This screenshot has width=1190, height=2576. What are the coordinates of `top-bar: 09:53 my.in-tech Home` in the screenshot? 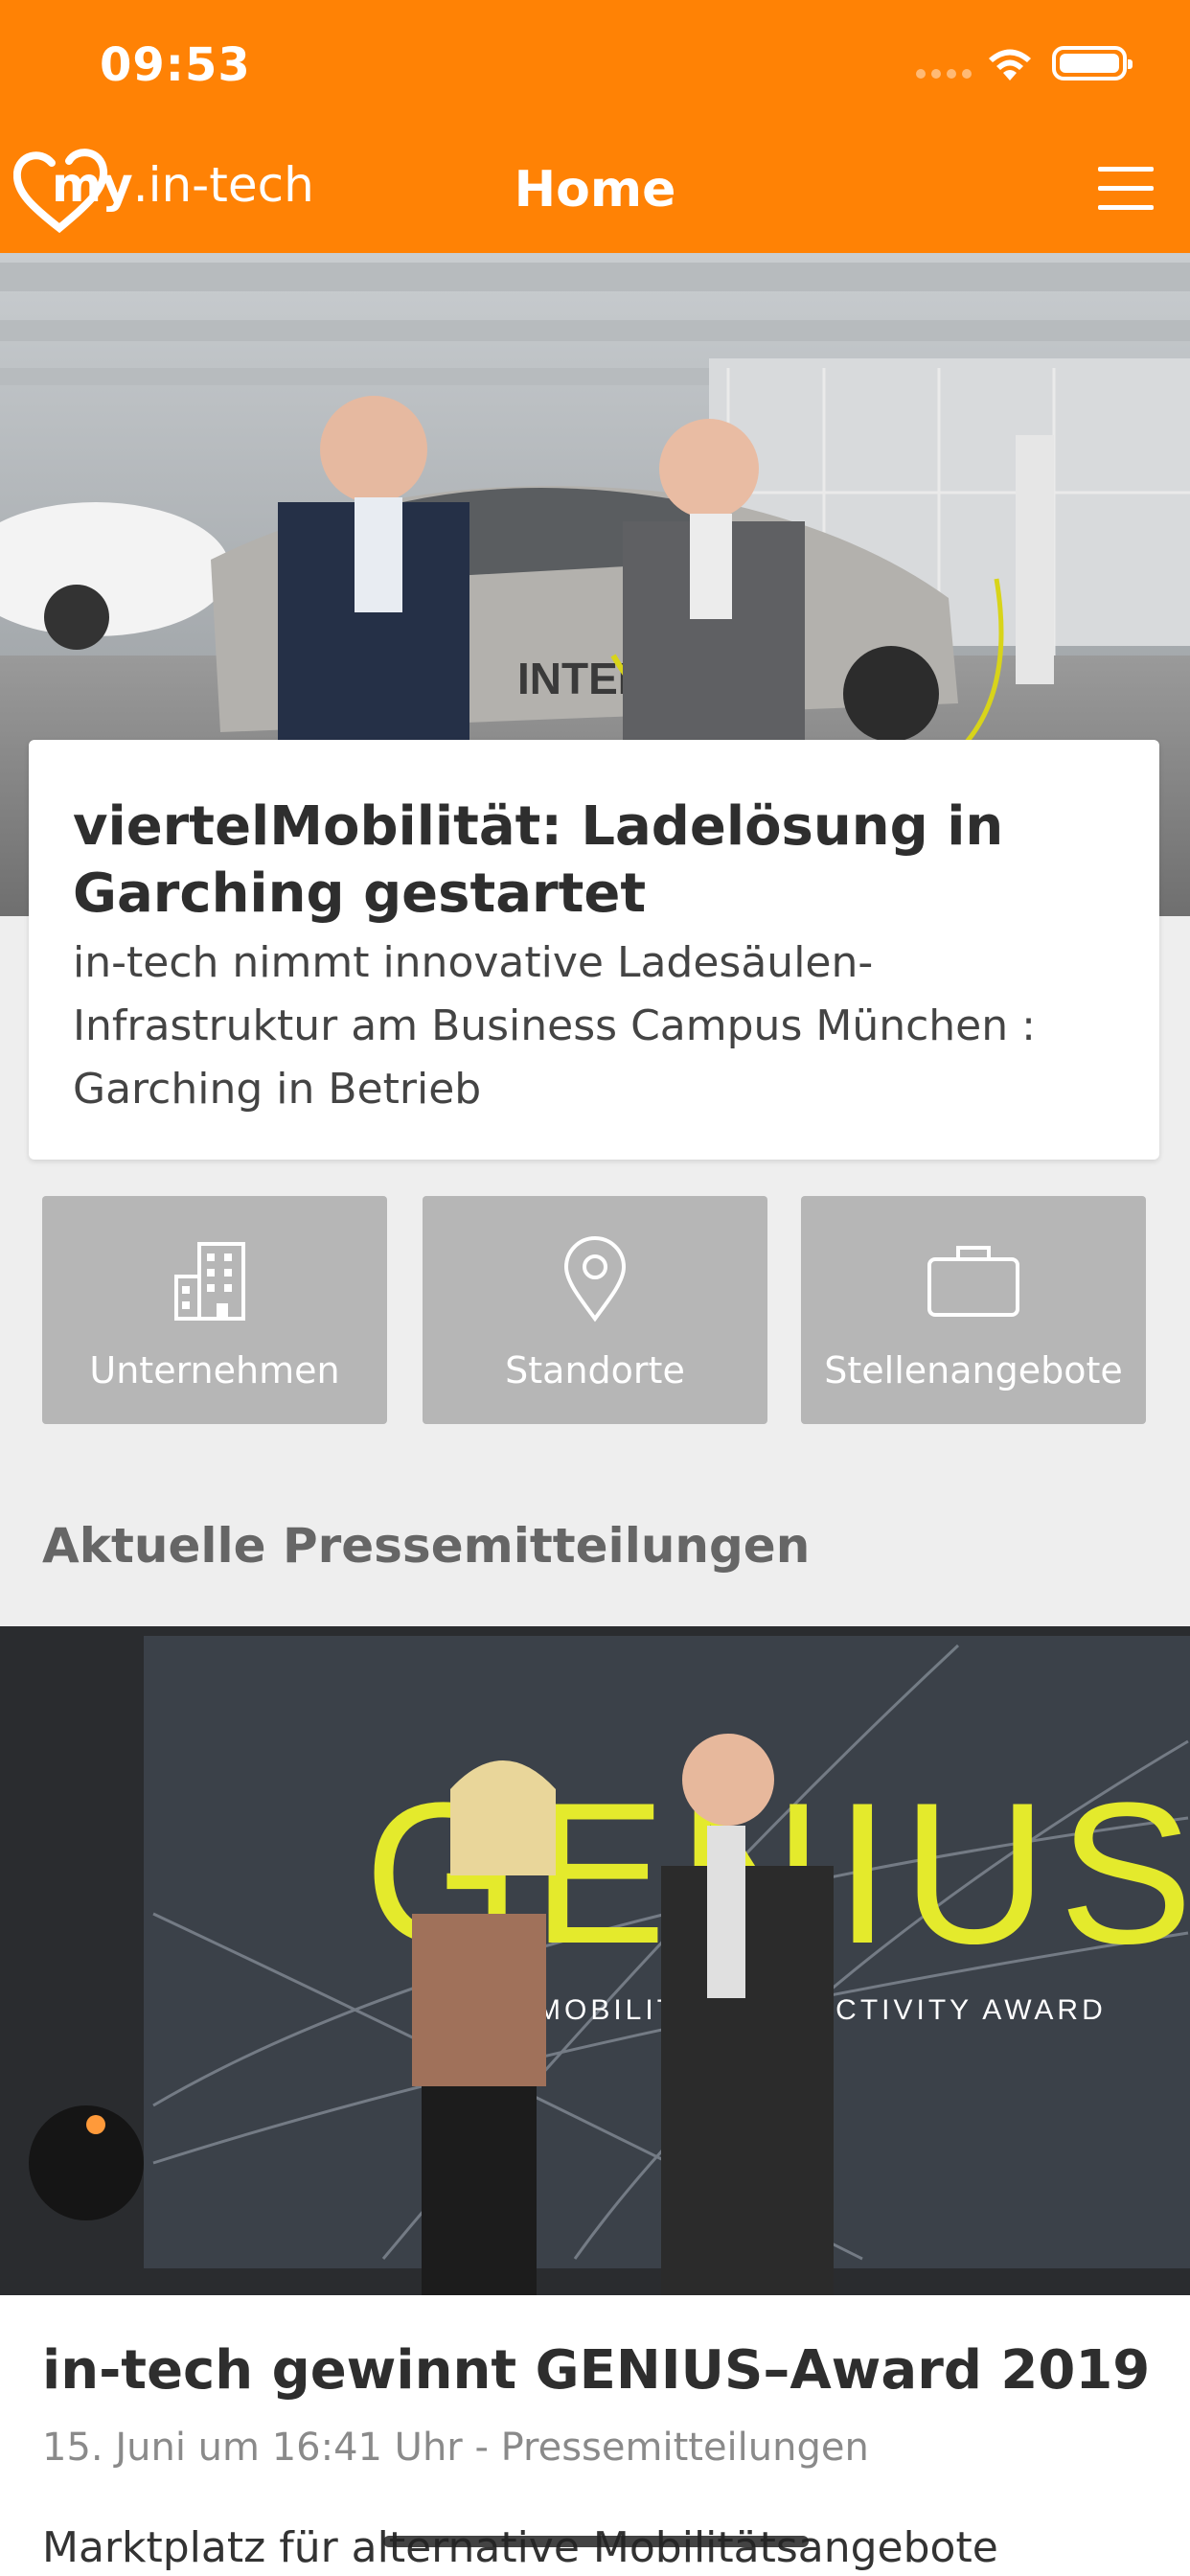 It's located at (595, 126).